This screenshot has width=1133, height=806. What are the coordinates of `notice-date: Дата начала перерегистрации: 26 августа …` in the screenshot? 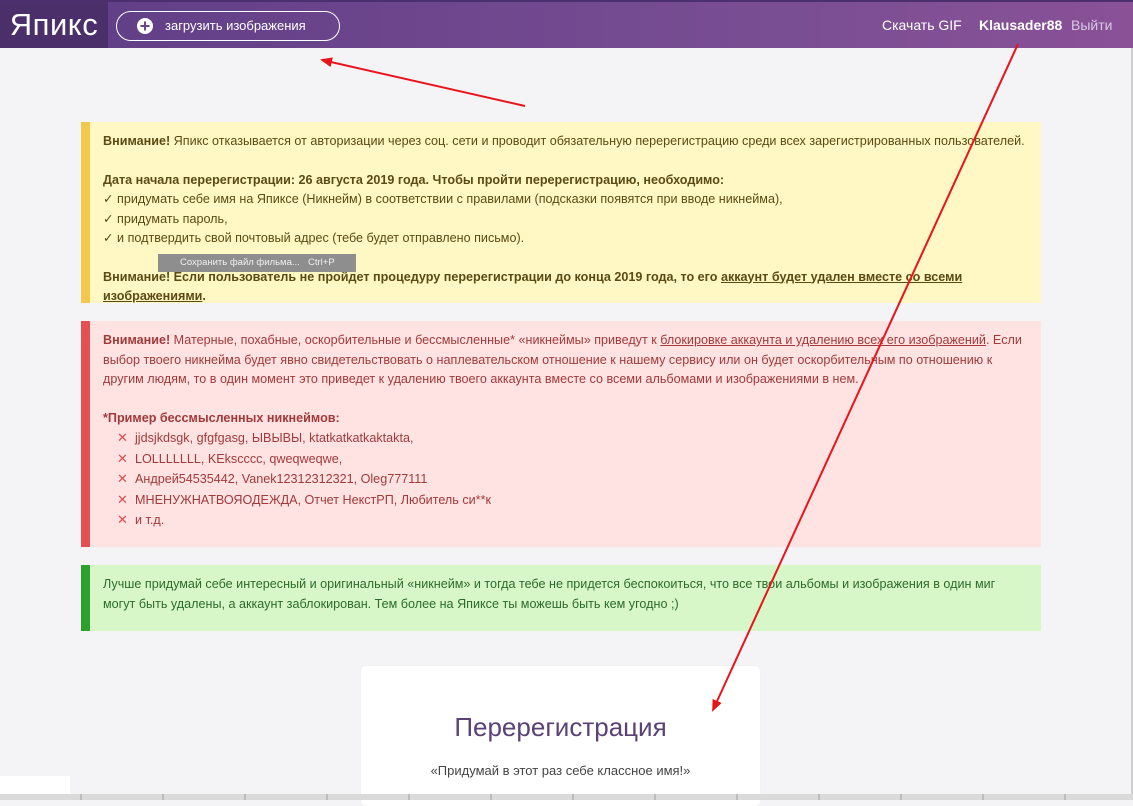 It's located at (565, 181).